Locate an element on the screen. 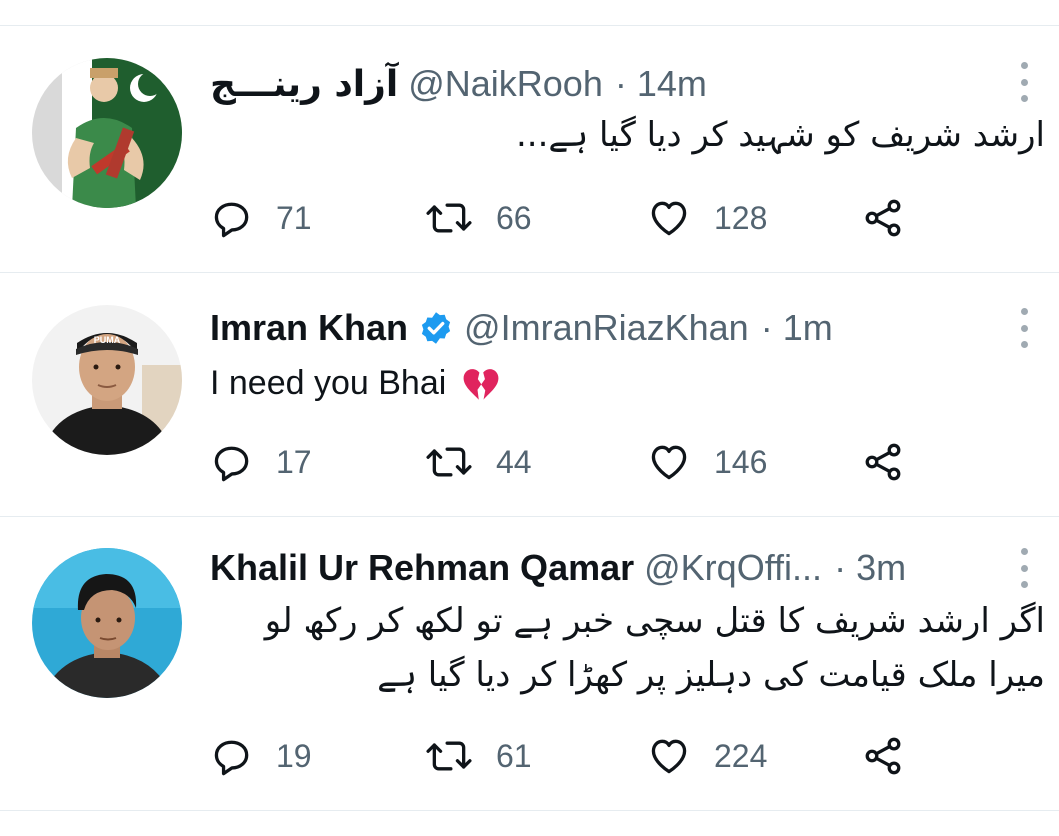  handle: @NaikRooh is located at coordinates (505, 84).